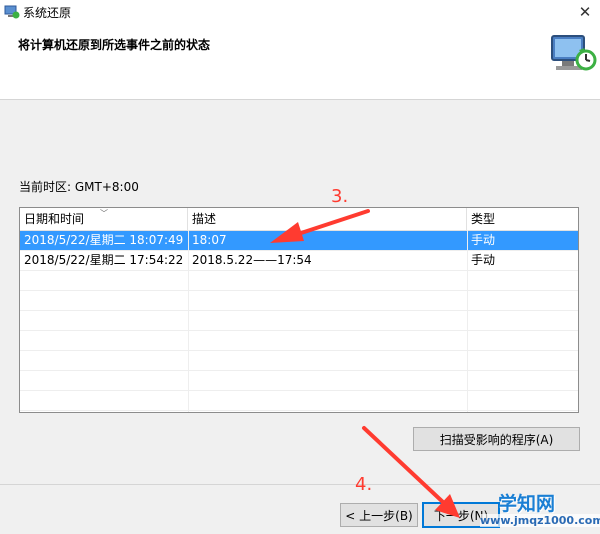 This screenshot has height=534, width=600. What do you see at coordinates (496, 439) in the screenshot?
I see `scan-affected-programs-button: 扫描受影响的程序(A)` at bounding box center [496, 439].